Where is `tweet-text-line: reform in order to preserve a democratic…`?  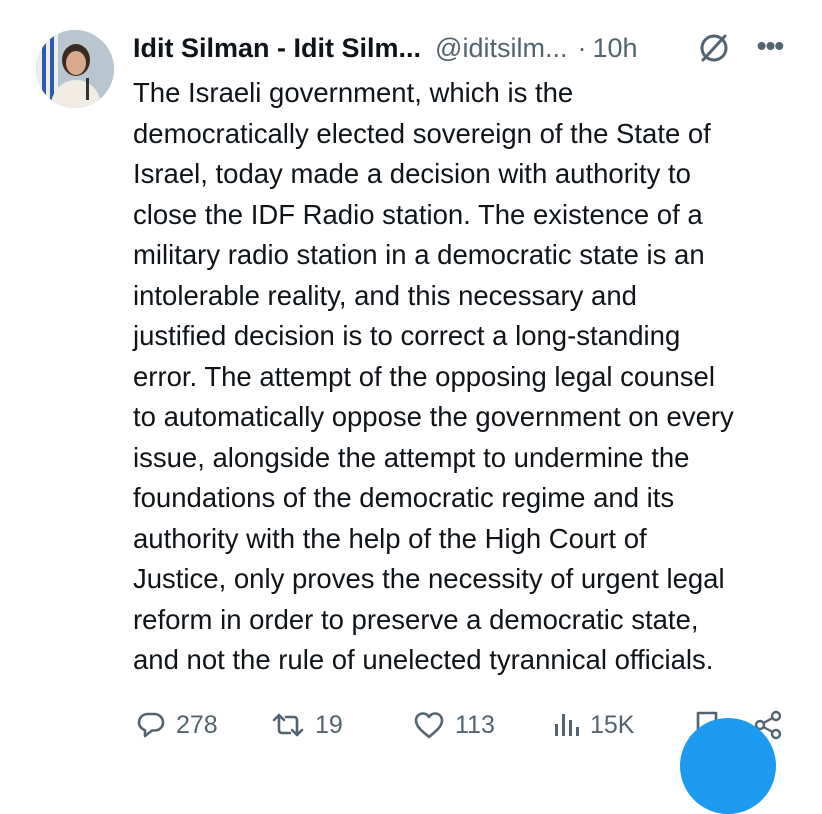
tweet-text-line: reform in order to preserve a democratic… is located at coordinates (416, 619).